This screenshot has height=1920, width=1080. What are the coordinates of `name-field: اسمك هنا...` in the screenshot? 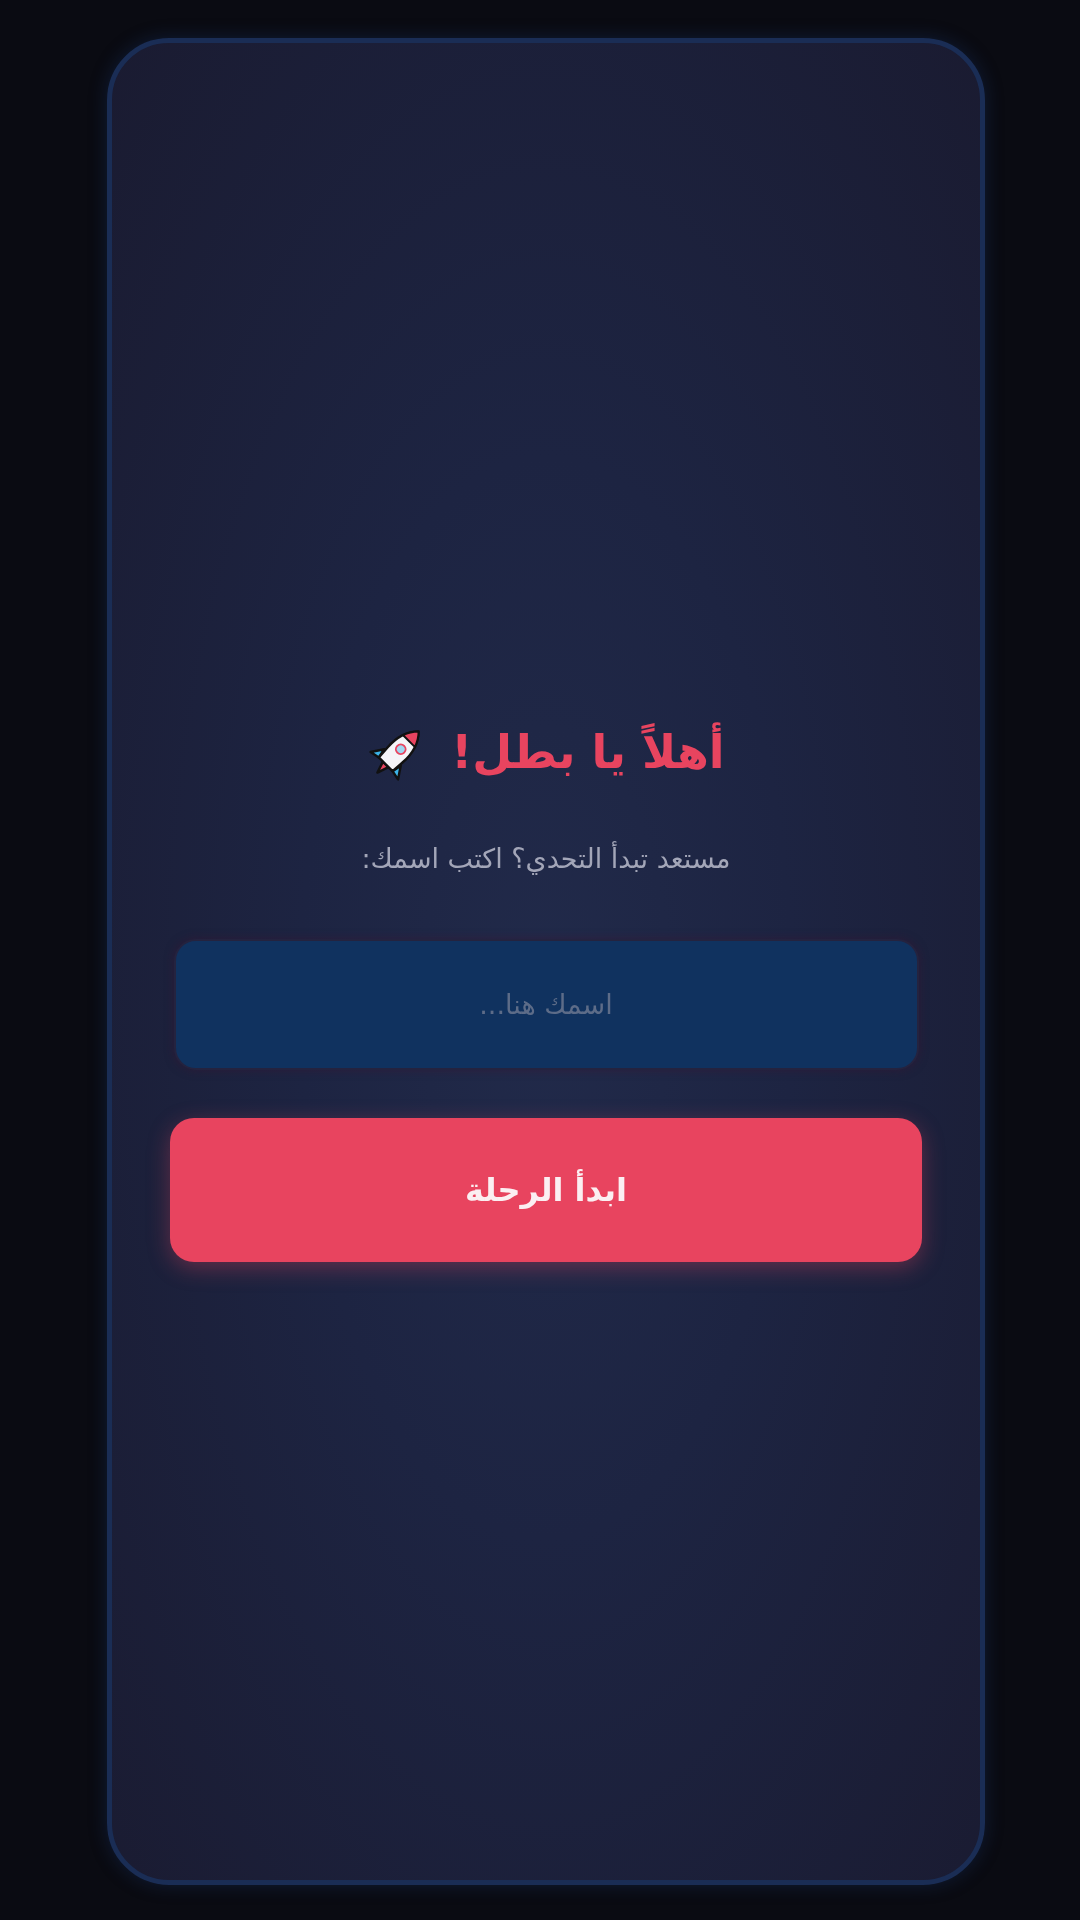 It's located at (546, 1004).